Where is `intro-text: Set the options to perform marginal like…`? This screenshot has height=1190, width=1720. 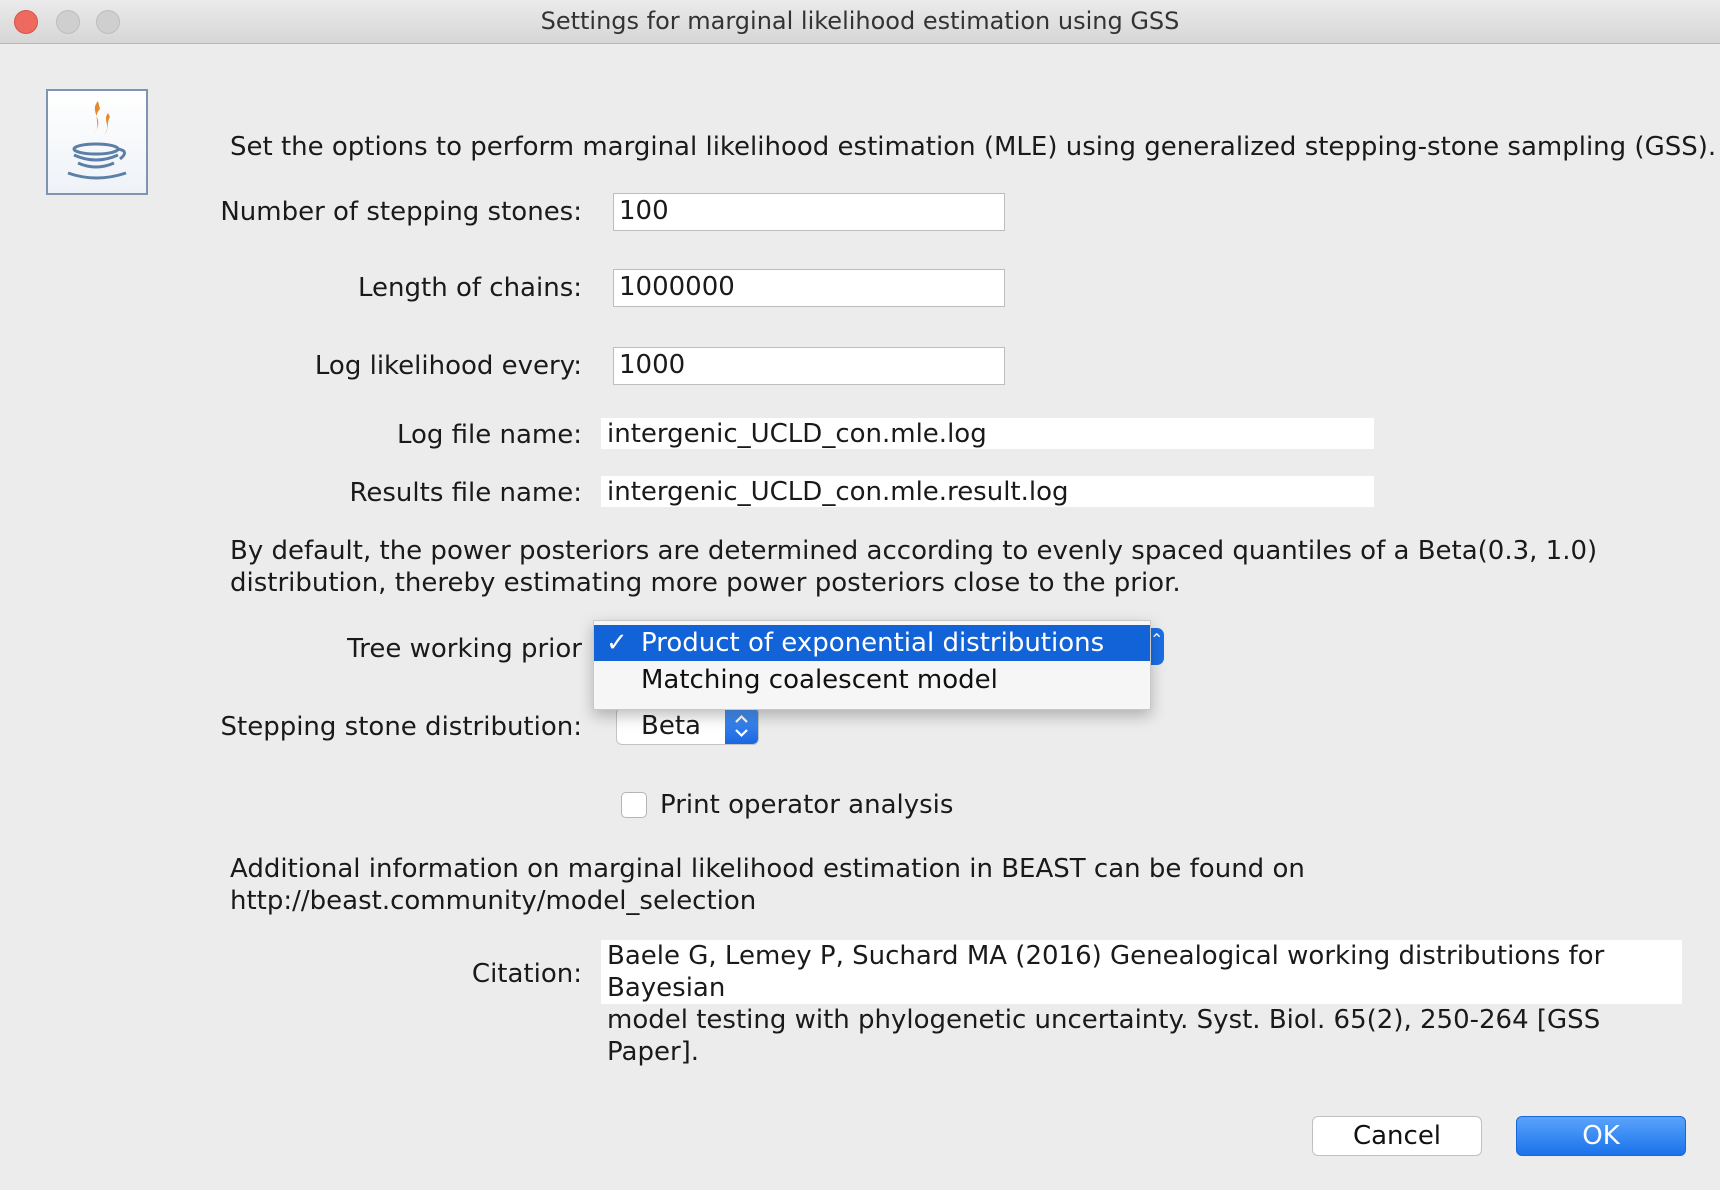
intro-text: Set the options to perform marginal like… is located at coordinates (973, 147).